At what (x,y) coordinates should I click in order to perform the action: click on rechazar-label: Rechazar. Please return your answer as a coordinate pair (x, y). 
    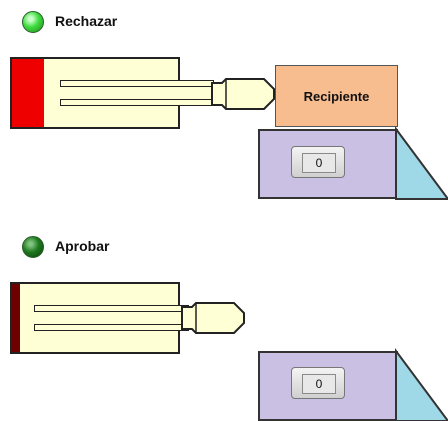
    Looking at the image, I should click on (86, 21).